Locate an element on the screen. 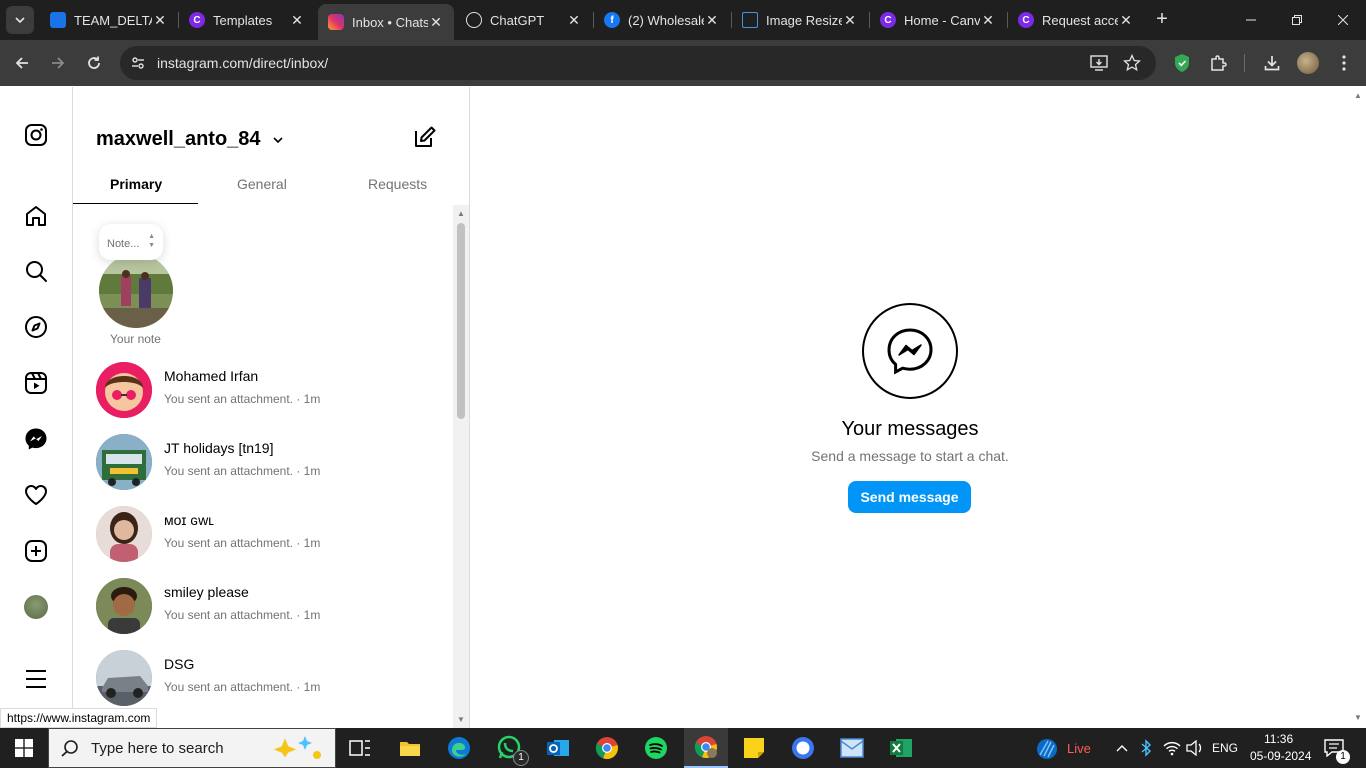 The image size is (1366, 768). file-explorer-button is located at coordinates (410, 748).